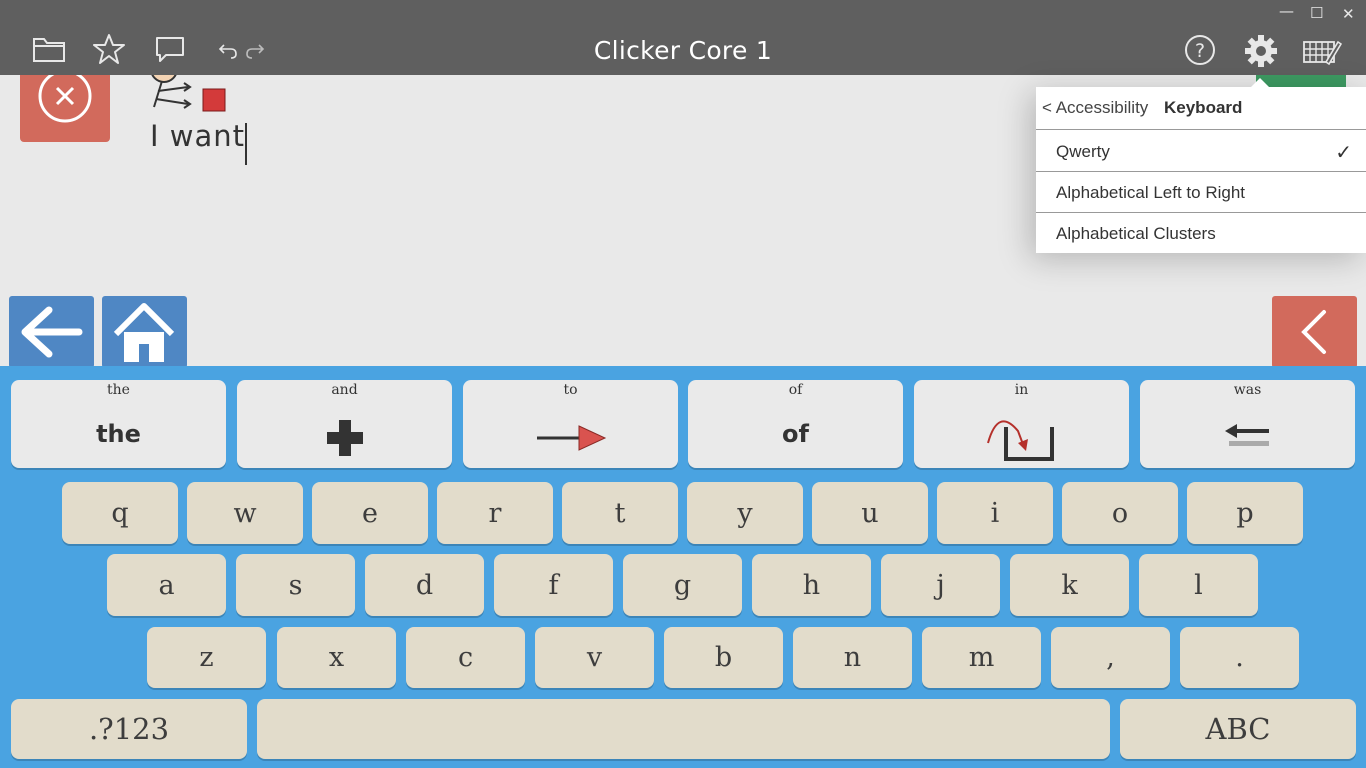 The height and width of the screenshot is (768, 1366). I want to click on key-v: v, so click(594, 657).